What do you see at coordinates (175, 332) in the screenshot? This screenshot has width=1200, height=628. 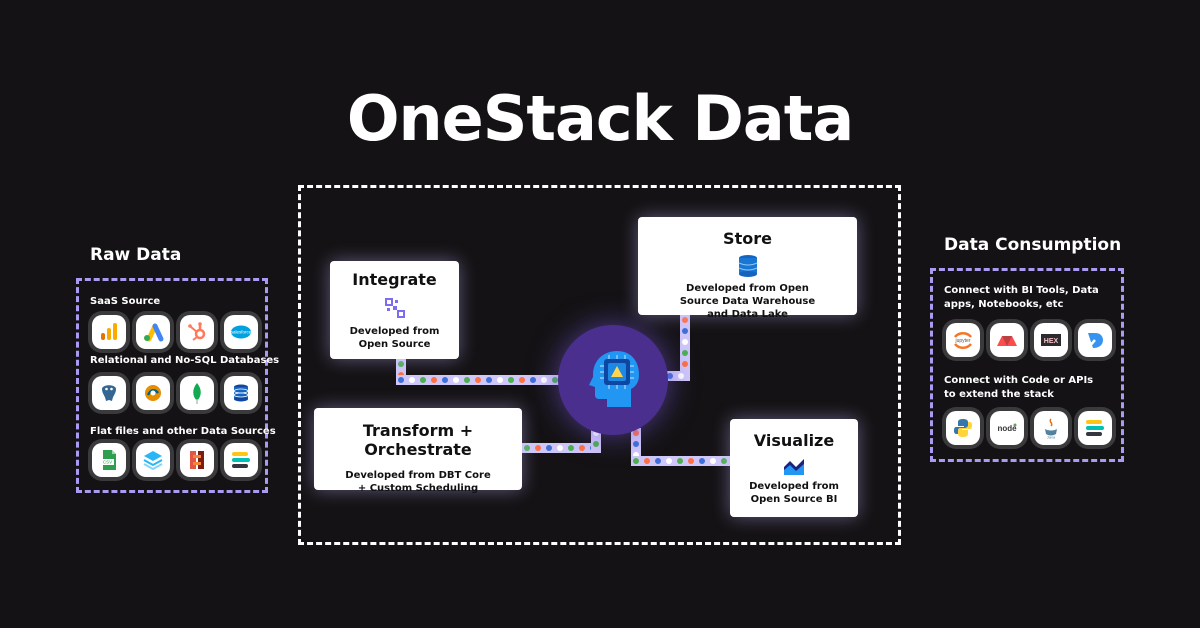 I see `saas-source-icons: salesforce` at bounding box center [175, 332].